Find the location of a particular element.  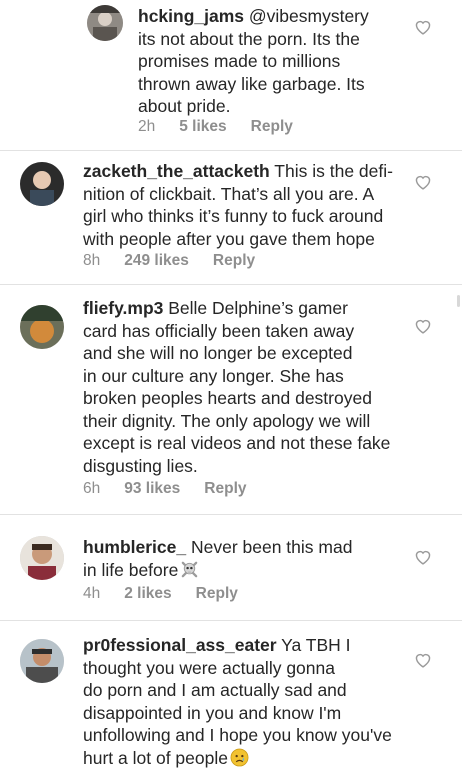

comment-time: 6h is located at coordinates (92, 488).